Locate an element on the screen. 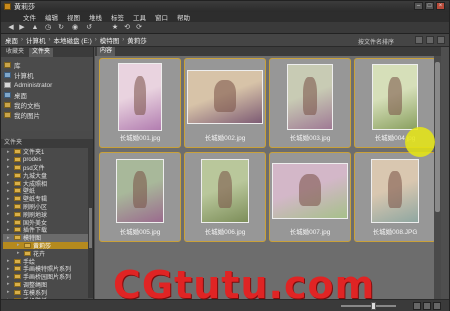 This screenshot has height=311, width=450. menu-window: 窗口 is located at coordinates (161, 17).